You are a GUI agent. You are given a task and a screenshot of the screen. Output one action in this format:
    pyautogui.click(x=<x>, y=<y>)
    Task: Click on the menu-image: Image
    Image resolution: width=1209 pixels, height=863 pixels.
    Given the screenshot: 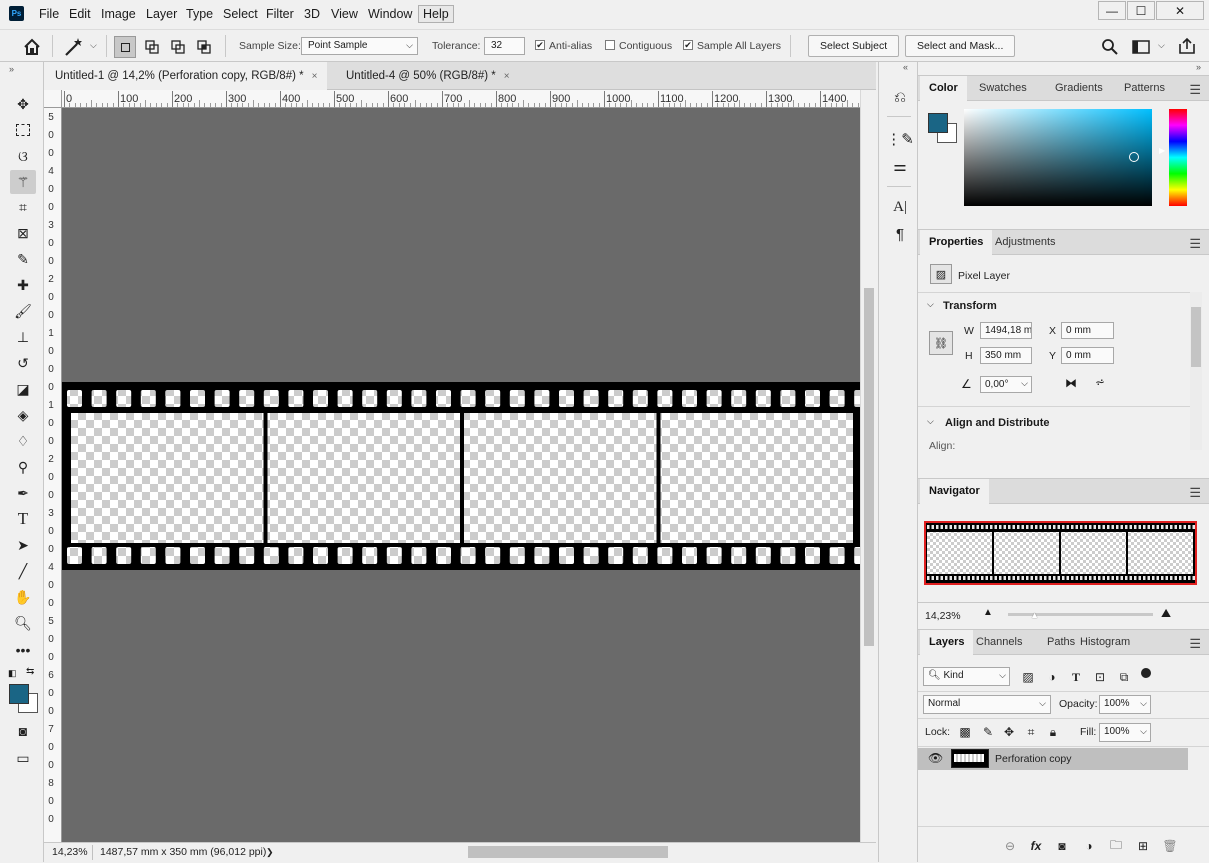 What is the action you would take?
    pyautogui.click(x=118, y=14)
    